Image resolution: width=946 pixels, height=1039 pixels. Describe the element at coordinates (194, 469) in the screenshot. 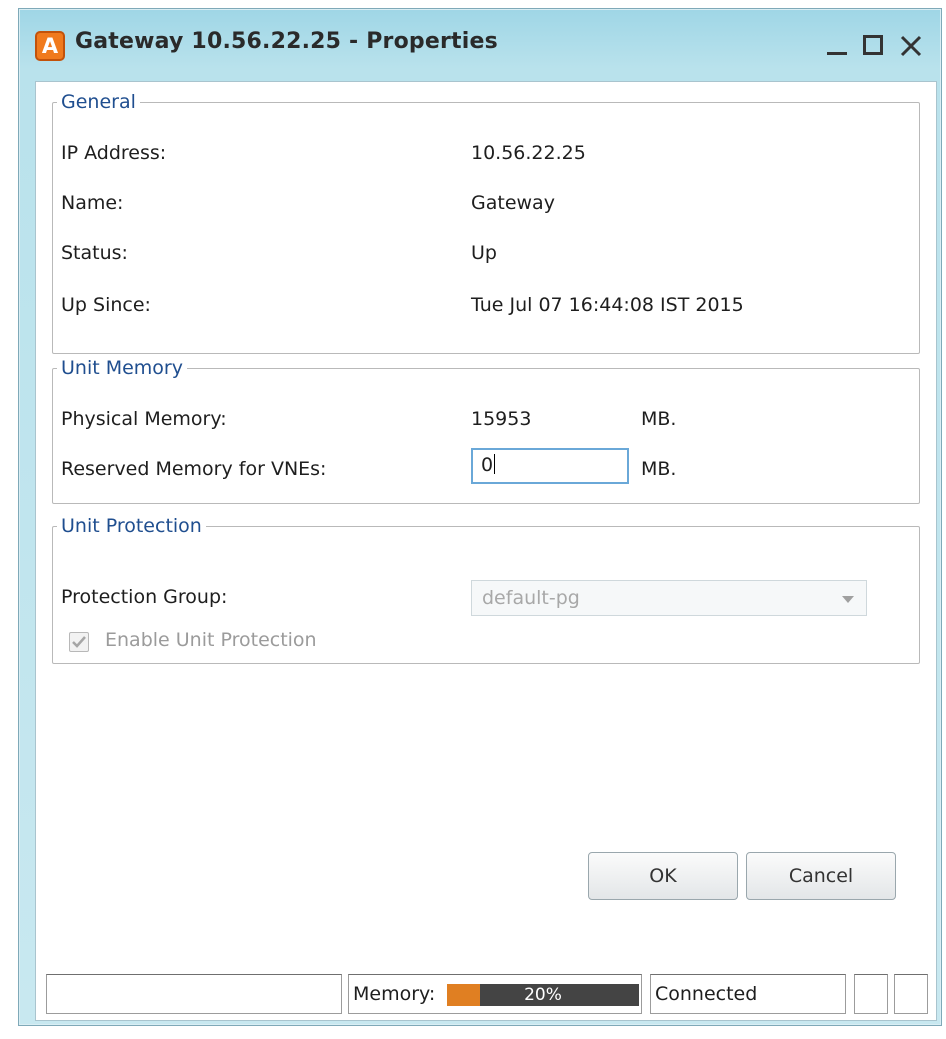

I see `reserved-memory-label: Reserved Memory for VNEs:` at that location.